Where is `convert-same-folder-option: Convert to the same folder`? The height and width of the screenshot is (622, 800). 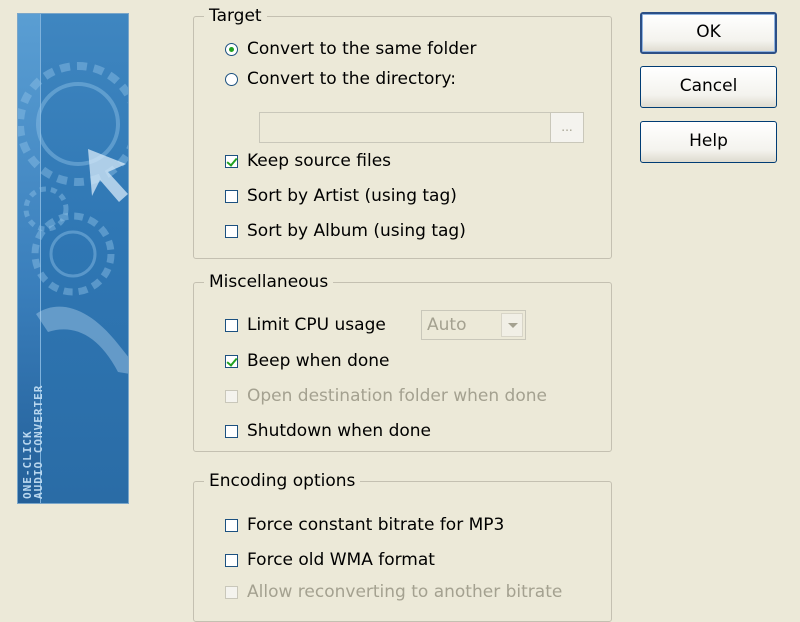 convert-same-folder-option: Convert to the same folder is located at coordinates (350, 49).